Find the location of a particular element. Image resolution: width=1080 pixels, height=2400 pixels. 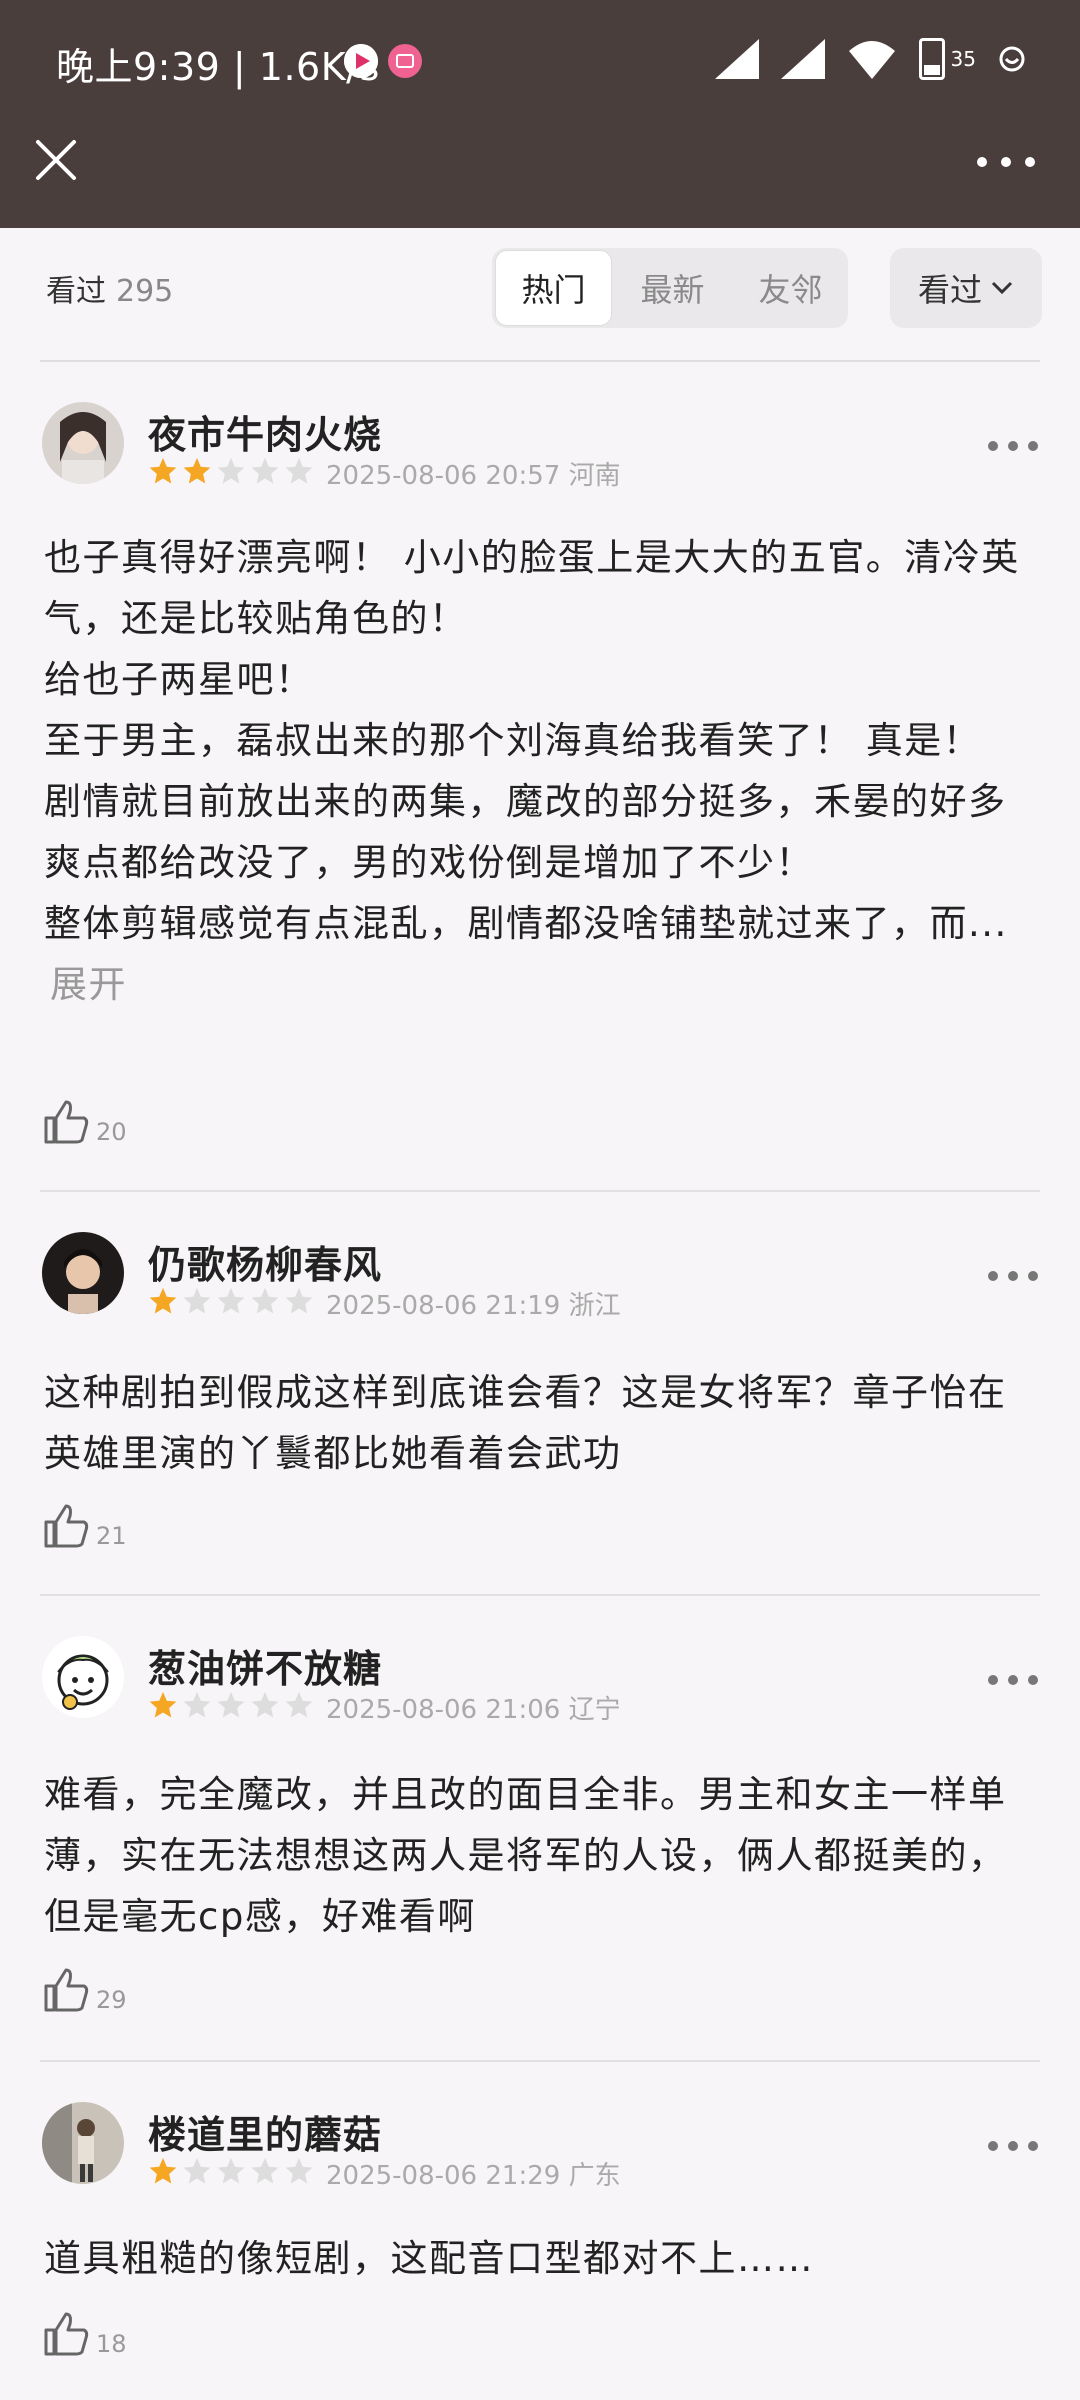

review-paragraph: 这种剧拍到假成这样到底谁会看？这是女将军？章子怡在英雄里演的丫鬟都比她看着会武功 is located at coordinates (525, 1423).